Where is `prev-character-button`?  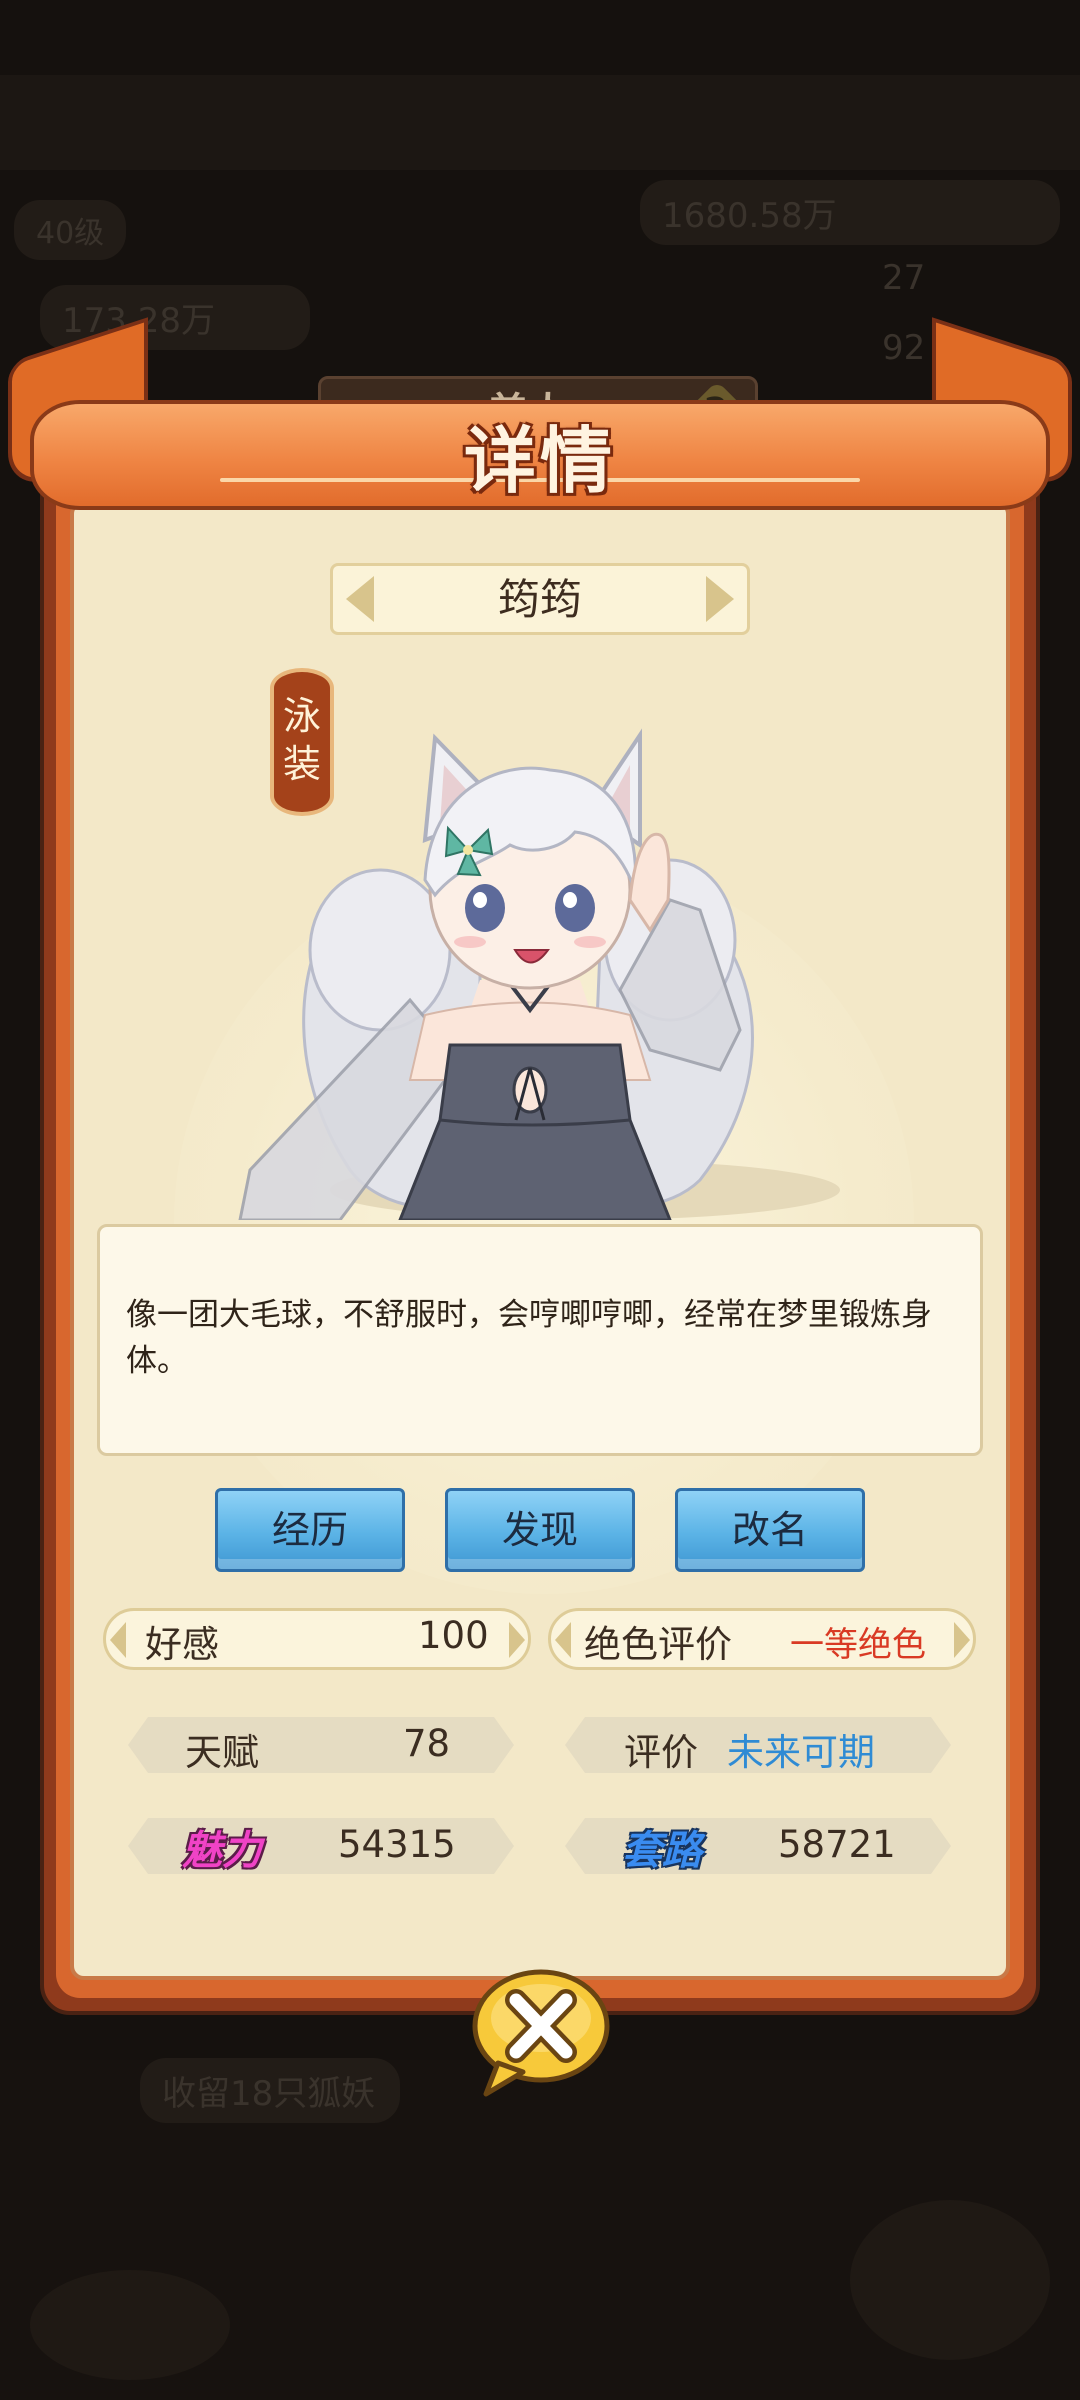
prev-character-button is located at coordinates (362, 599).